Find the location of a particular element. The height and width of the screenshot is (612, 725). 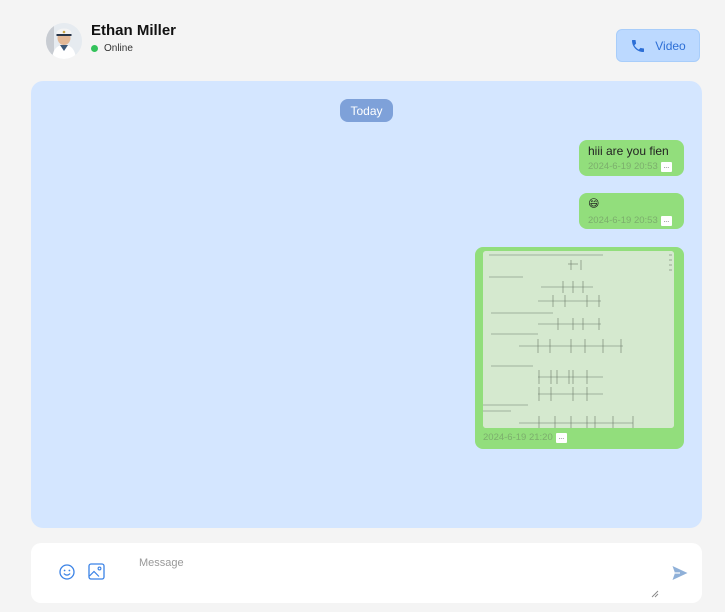

date-divider: Today is located at coordinates (366, 110).